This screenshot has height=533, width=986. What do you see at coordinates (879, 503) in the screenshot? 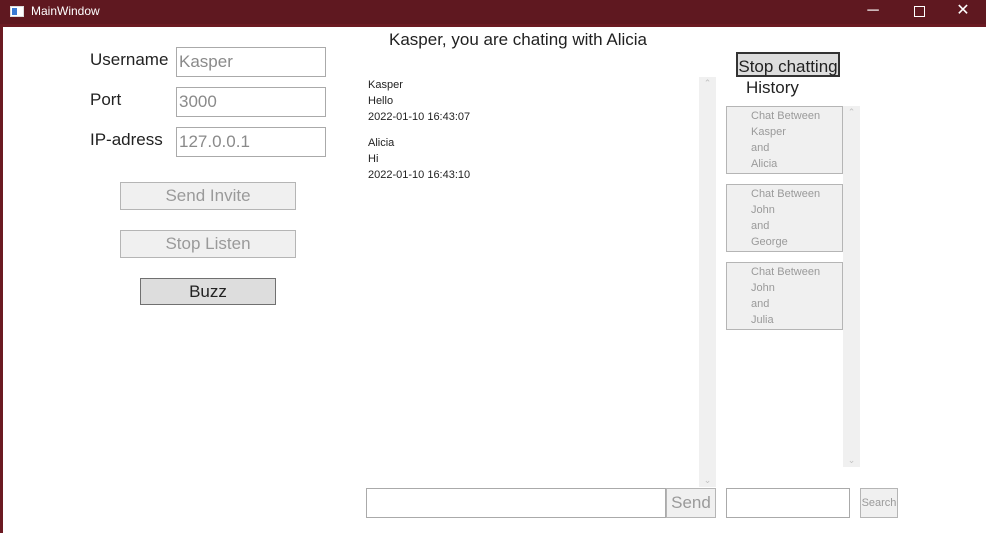
I see `search-button: Search` at bounding box center [879, 503].